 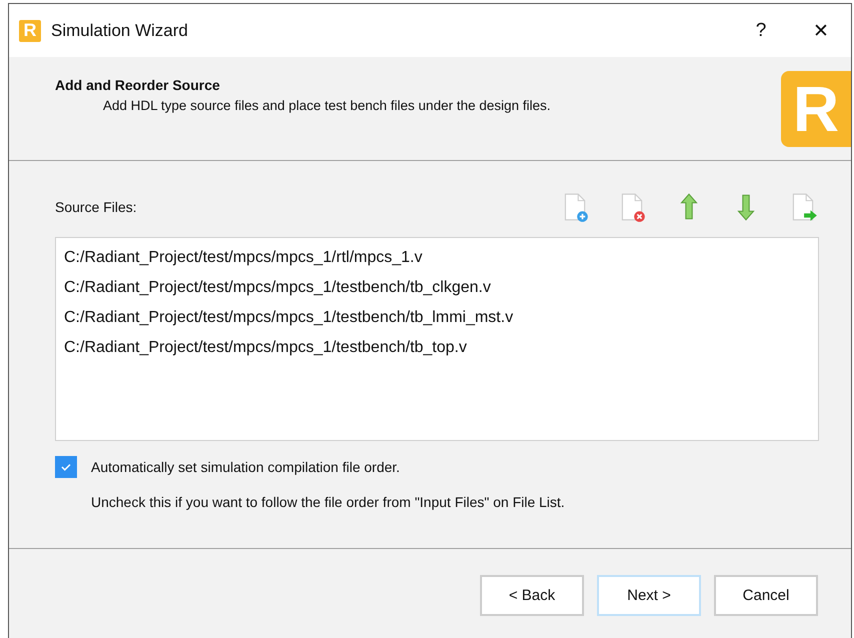 I want to click on dialog-button: Next >, so click(x=649, y=595).